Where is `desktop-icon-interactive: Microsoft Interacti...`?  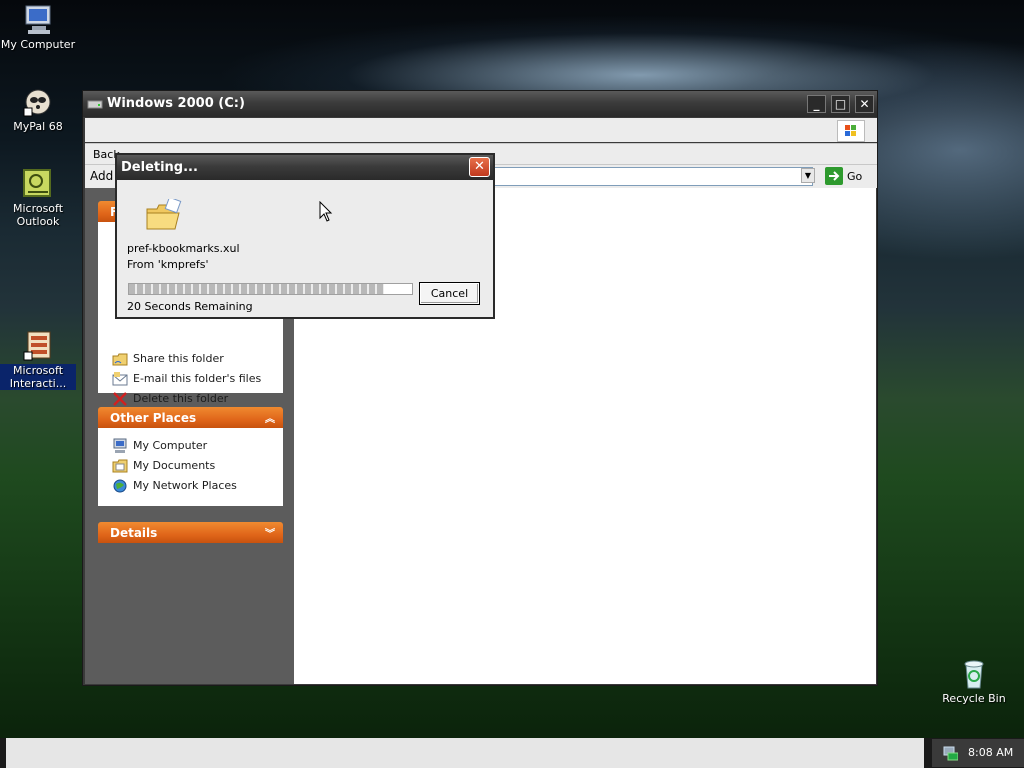
desktop-icon-interactive: Microsoft Interacti... is located at coordinates (38, 360).